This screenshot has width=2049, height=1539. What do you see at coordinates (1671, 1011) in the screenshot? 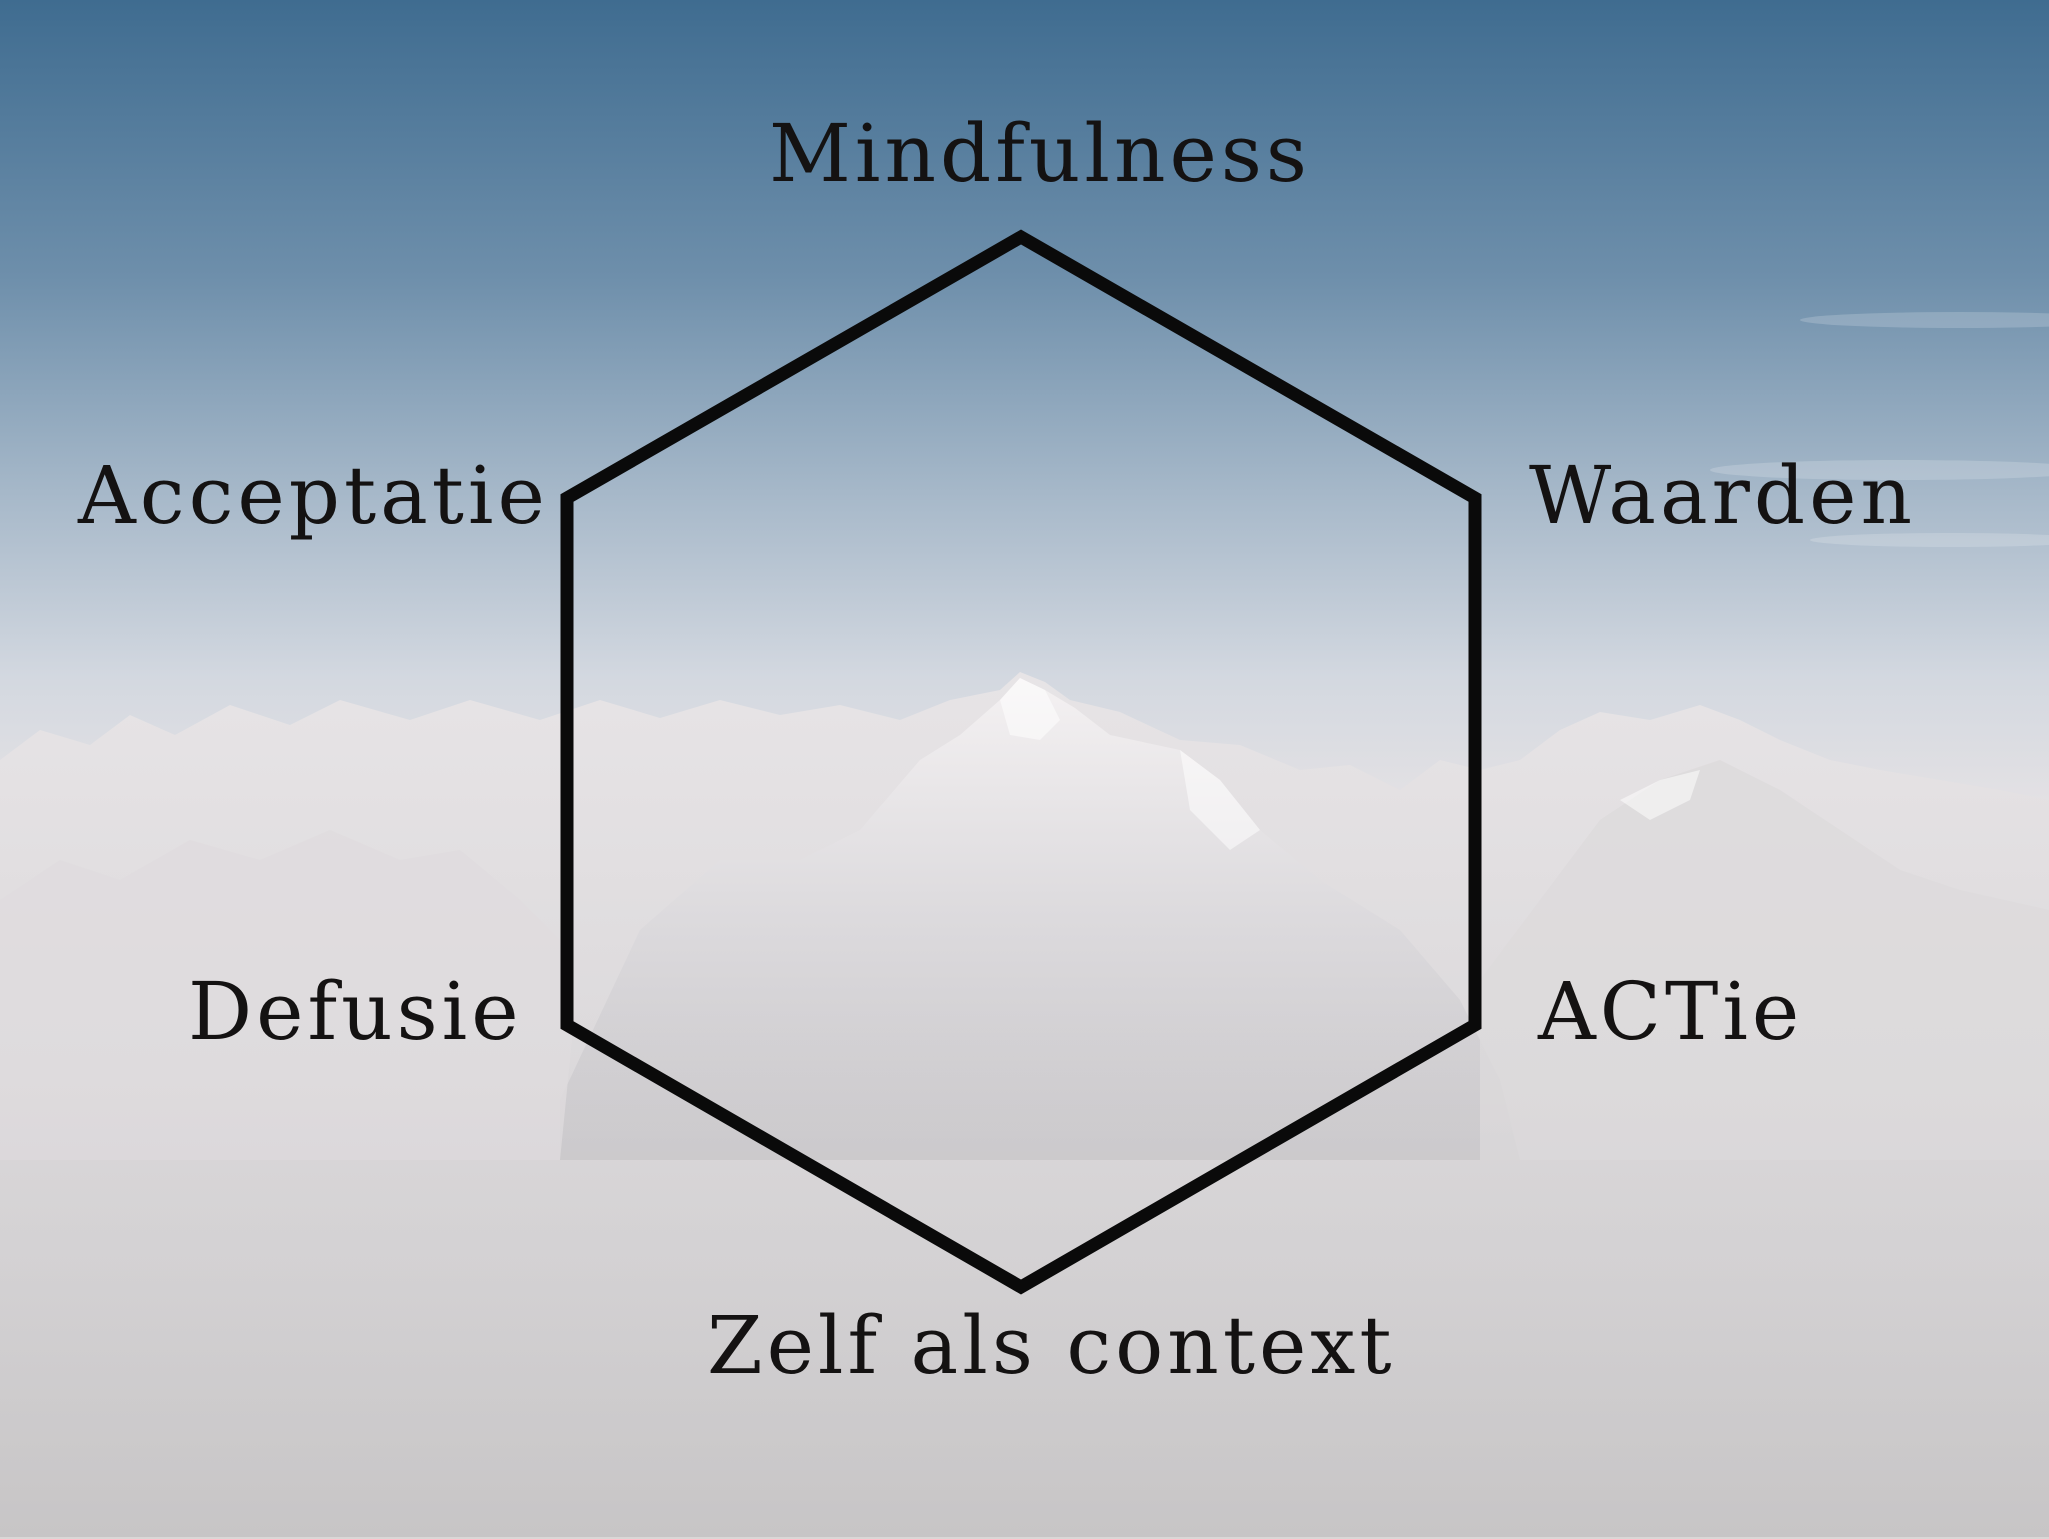
I see `node-label-actie: ACTie` at bounding box center [1671, 1011].